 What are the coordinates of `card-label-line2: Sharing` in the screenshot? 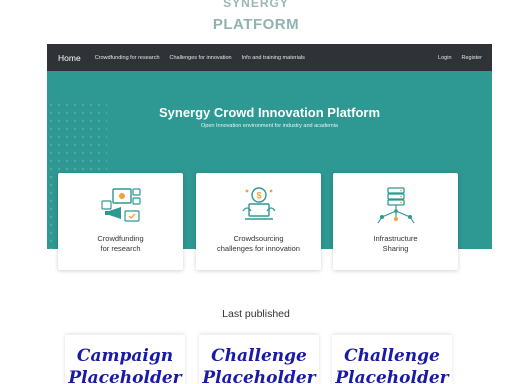 It's located at (395, 248).